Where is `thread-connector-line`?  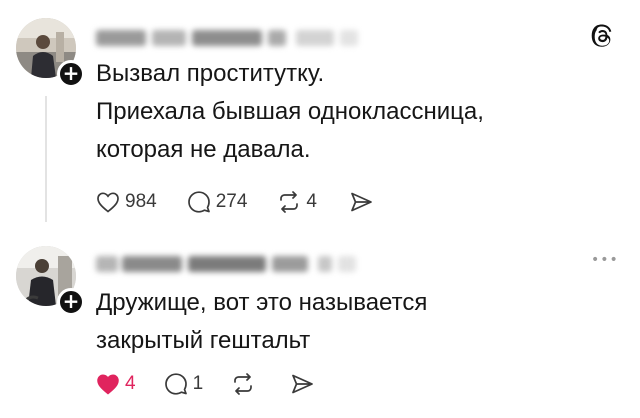 thread-connector-line is located at coordinates (46, 159).